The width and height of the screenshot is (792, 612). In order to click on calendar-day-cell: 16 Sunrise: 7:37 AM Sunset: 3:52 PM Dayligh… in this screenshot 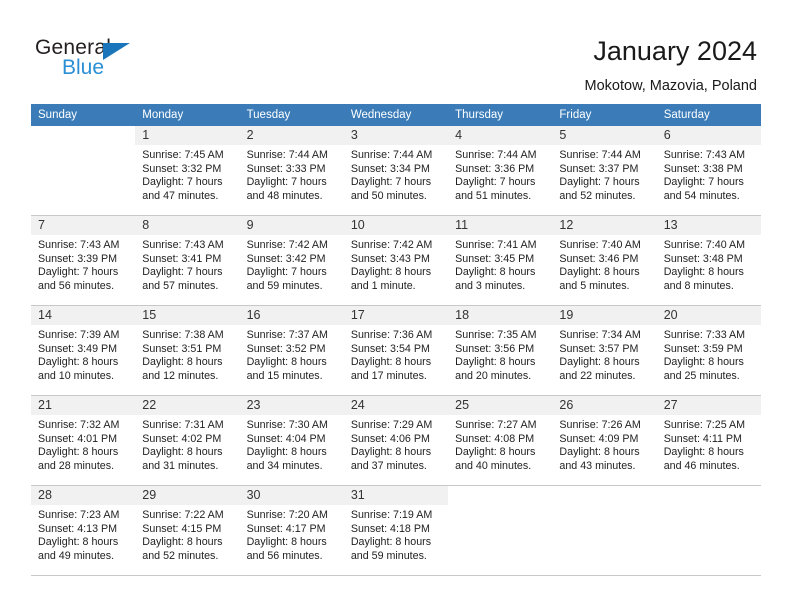, I will do `click(291, 350)`.